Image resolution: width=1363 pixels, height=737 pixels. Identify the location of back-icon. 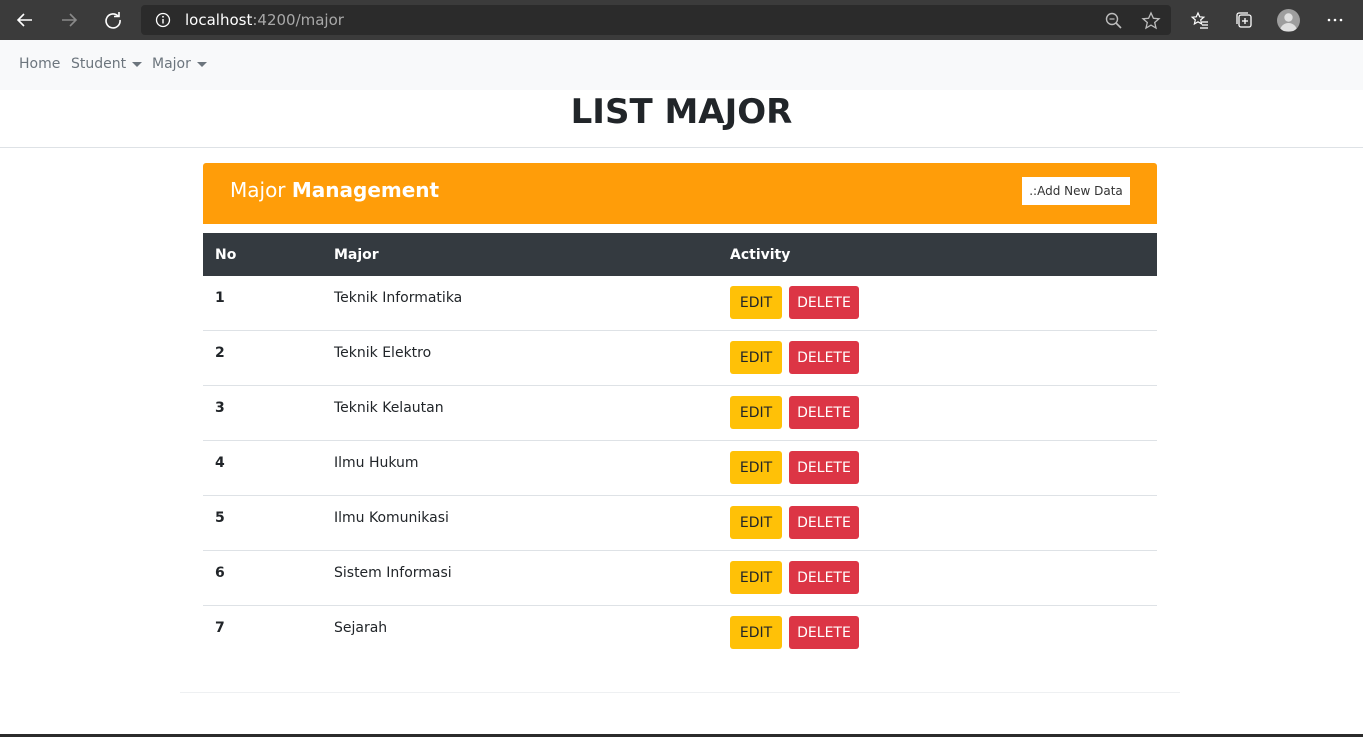
(24, 20).